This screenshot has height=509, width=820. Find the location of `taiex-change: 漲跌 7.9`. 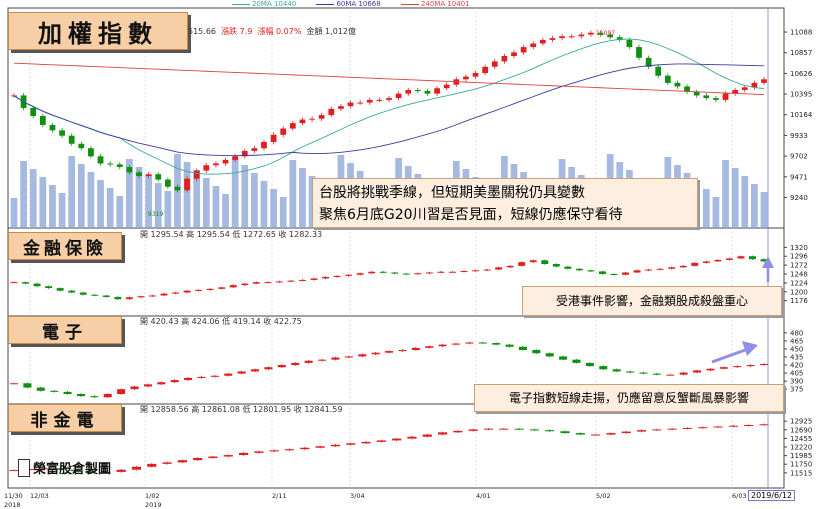

taiex-change: 漲跌 7.9 is located at coordinates (237, 31).